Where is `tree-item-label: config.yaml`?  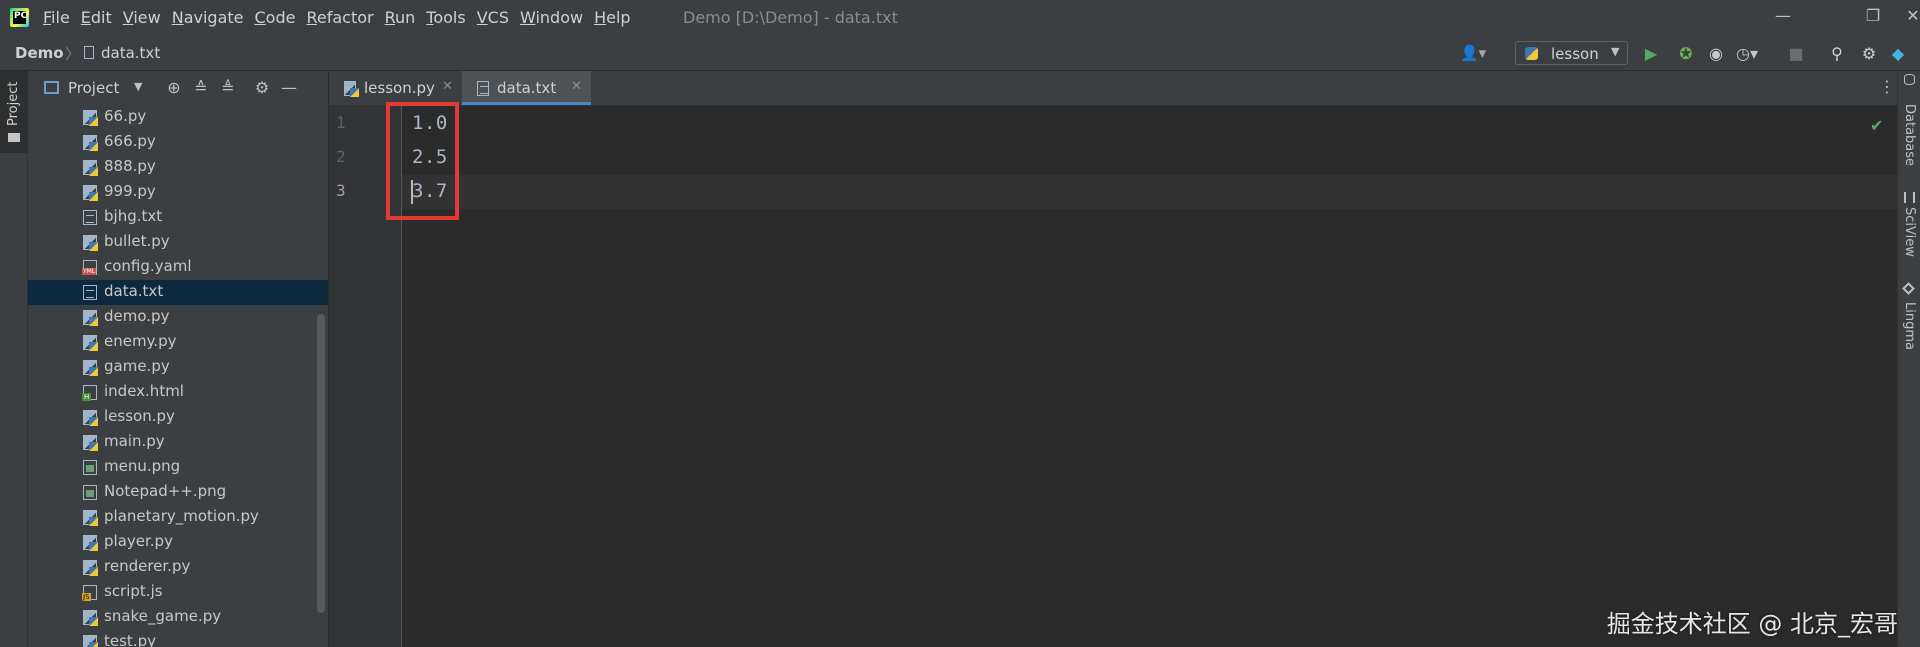
tree-item-label: config.yaml is located at coordinates (148, 266).